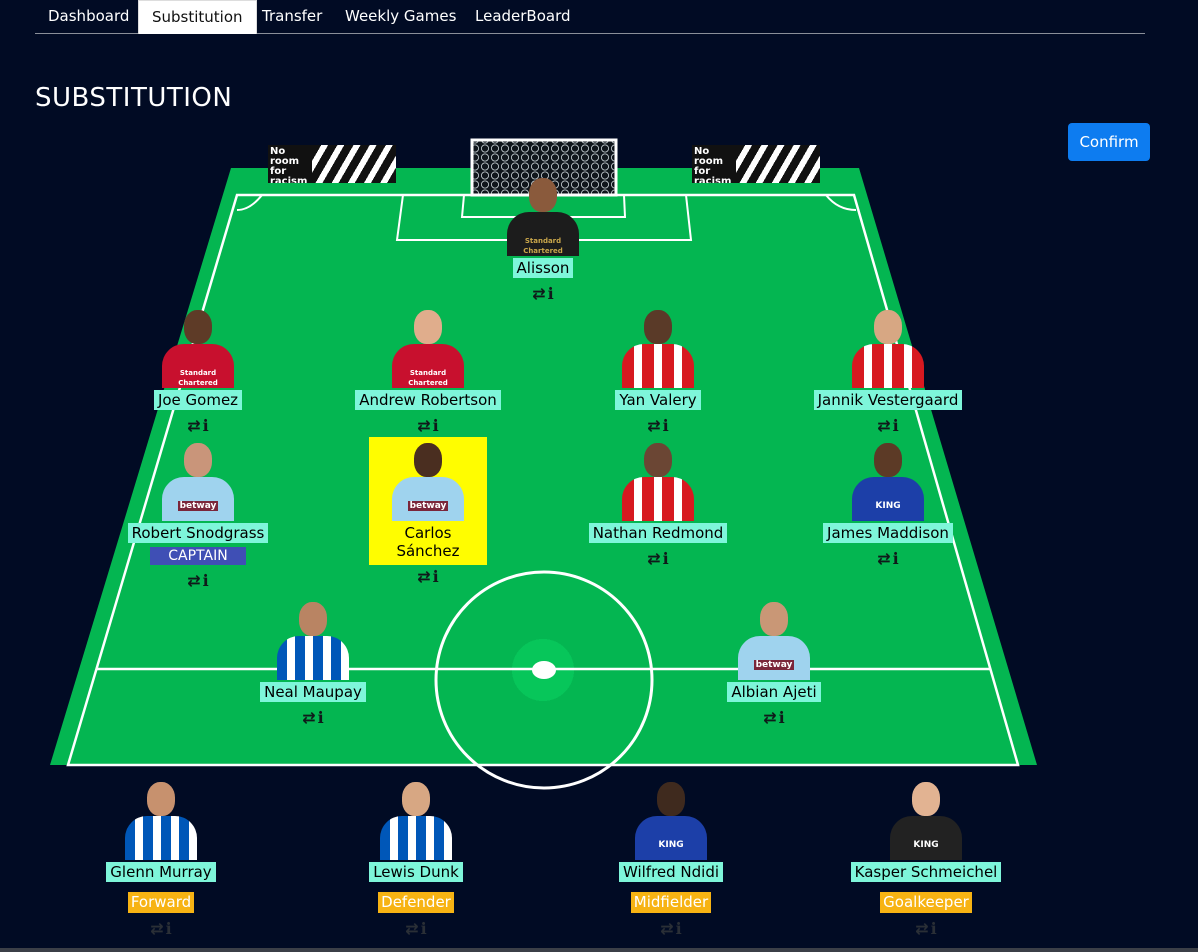 This screenshot has width=1198, height=952. What do you see at coordinates (416, 872) in the screenshot?
I see `player-name: Lewis Dunk` at bounding box center [416, 872].